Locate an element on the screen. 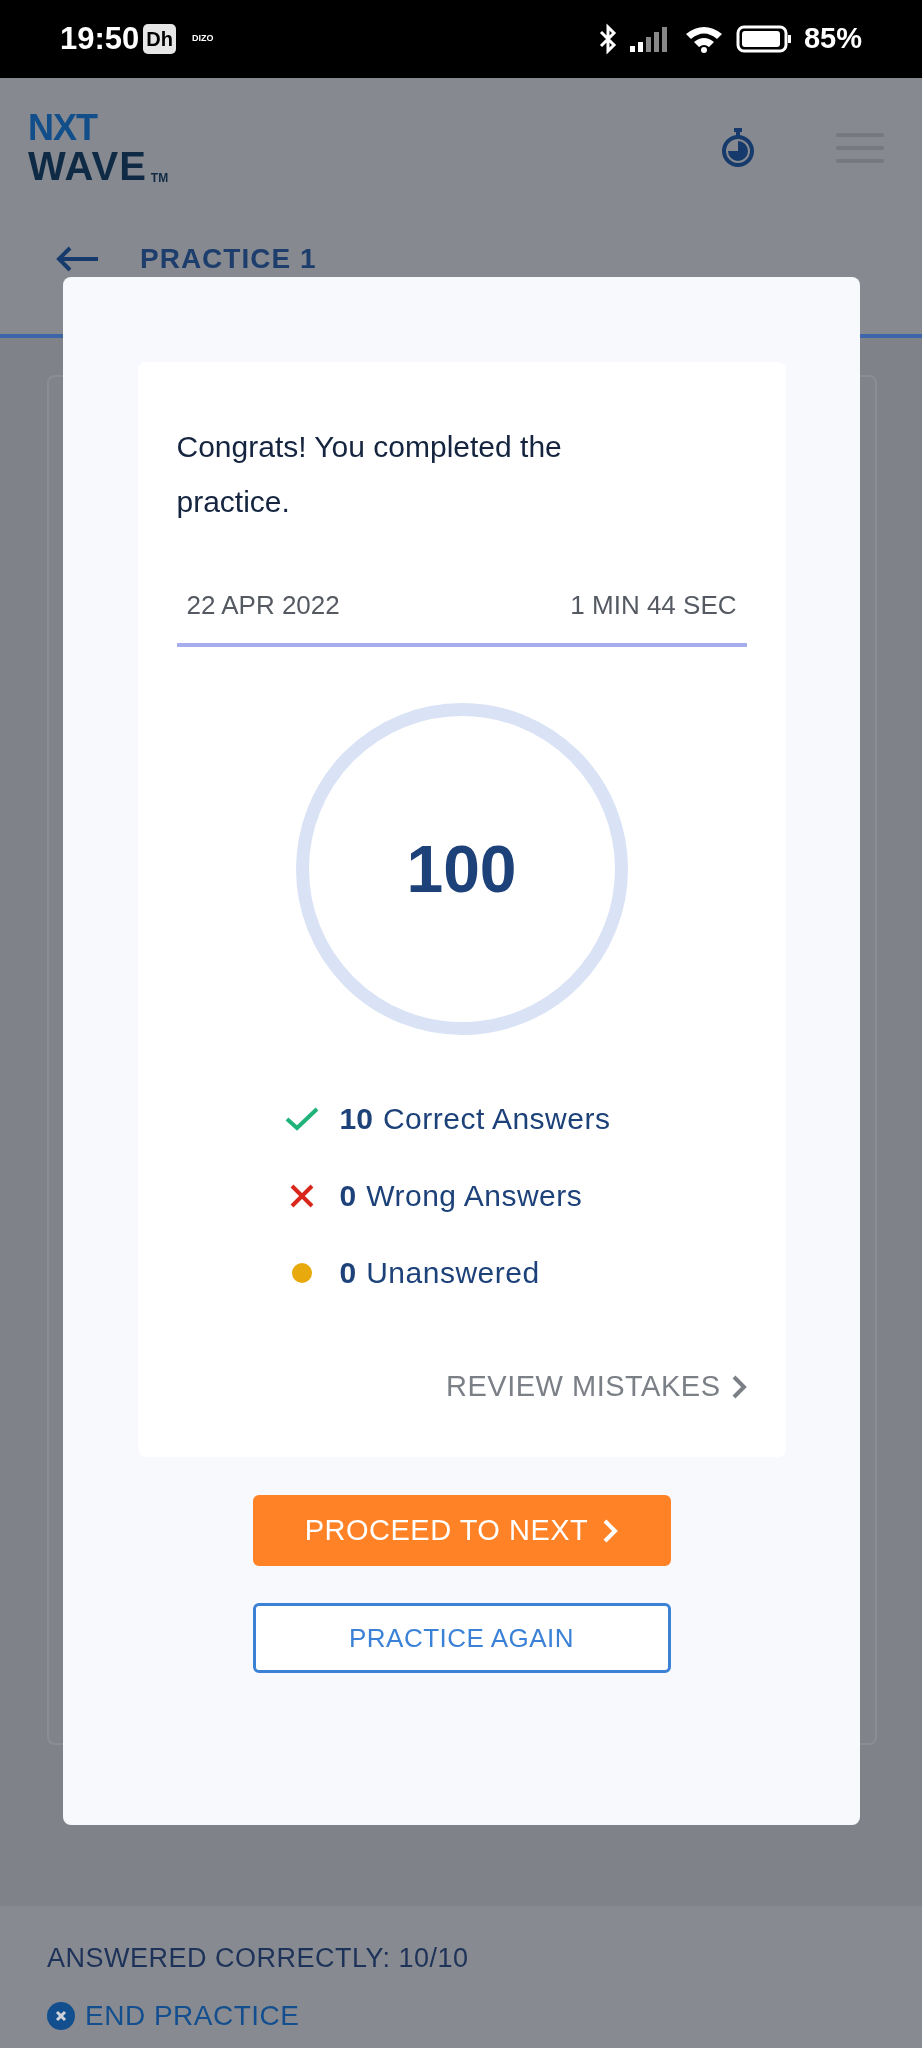 Image resolution: width=922 pixels, height=2048 pixels. battery-percent: 85% is located at coordinates (832, 39).